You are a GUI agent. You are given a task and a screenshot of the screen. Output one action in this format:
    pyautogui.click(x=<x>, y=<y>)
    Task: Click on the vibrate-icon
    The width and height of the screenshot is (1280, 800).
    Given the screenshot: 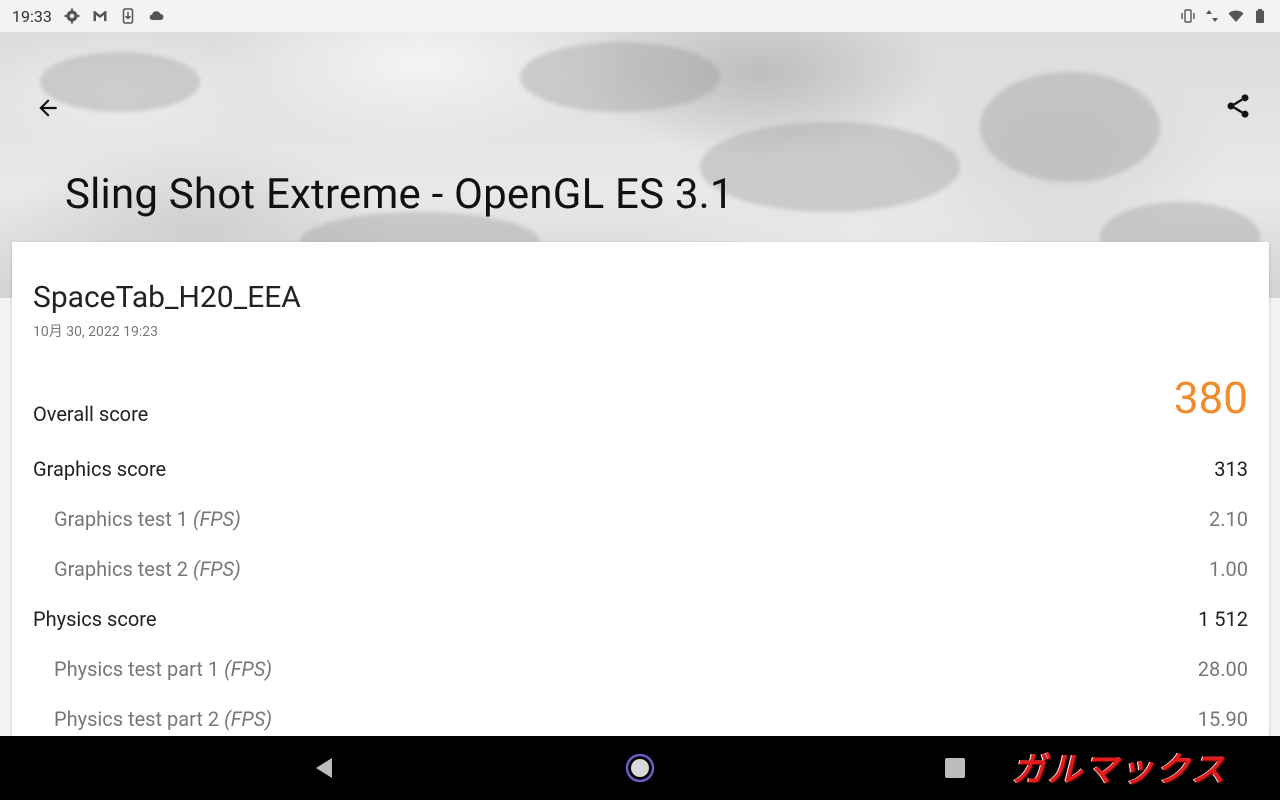 What is the action you would take?
    pyautogui.click(x=1188, y=16)
    